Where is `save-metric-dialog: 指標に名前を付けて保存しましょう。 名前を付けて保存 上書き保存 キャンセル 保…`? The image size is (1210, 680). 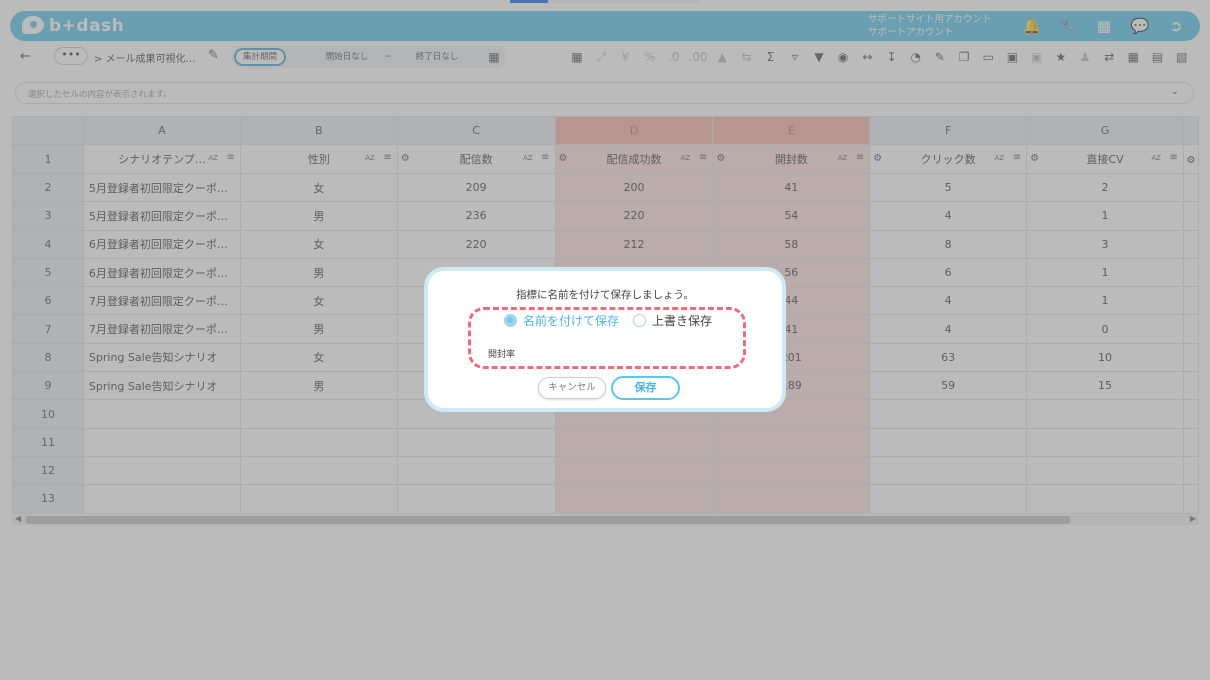
save-metric-dialog: 指標に名前を付けて保存しましょう。 名前を付けて保存 上書き保存 キャンセル 保… is located at coordinates (605, 339).